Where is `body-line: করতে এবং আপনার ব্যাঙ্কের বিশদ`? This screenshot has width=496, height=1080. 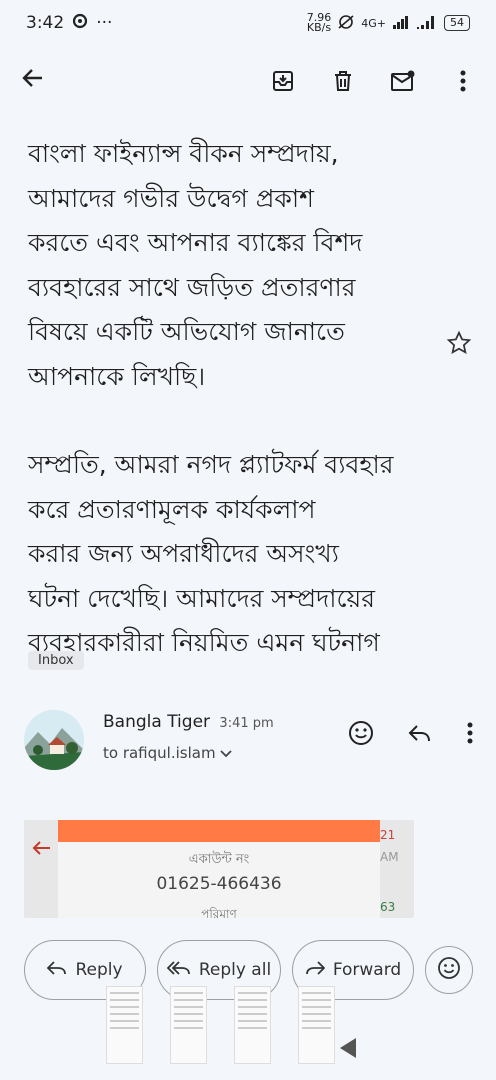
body-line: করতে এবং আপনার ব্যাঙ্কের বিশদ is located at coordinates (195, 242).